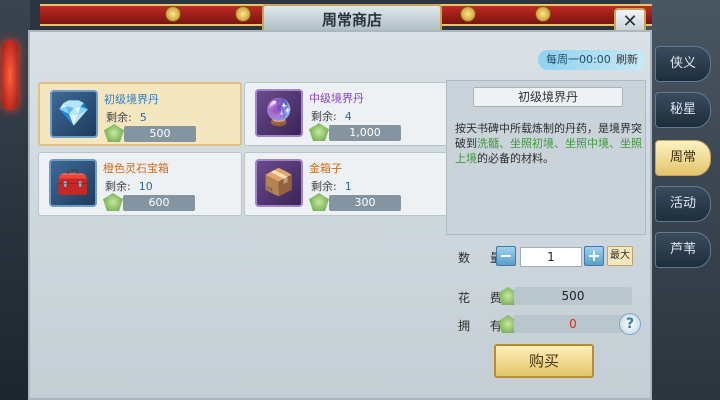  Describe the element at coordinates (73, 183) in the screenshot. I see `red-chest-icon: 🧰` at that location.